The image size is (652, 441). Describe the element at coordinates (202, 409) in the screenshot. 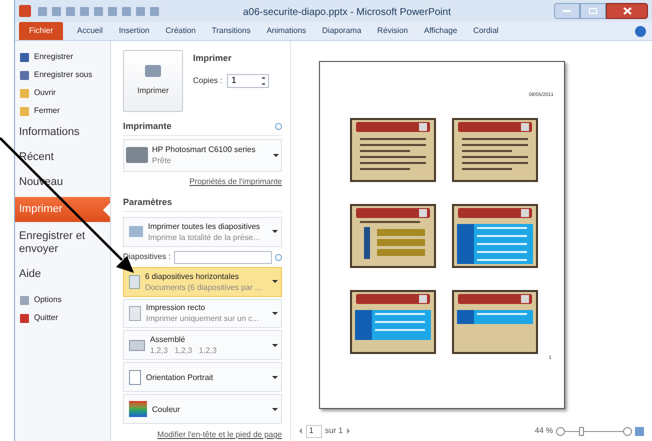

I see `settings-dropdown: Couleur` at that location.